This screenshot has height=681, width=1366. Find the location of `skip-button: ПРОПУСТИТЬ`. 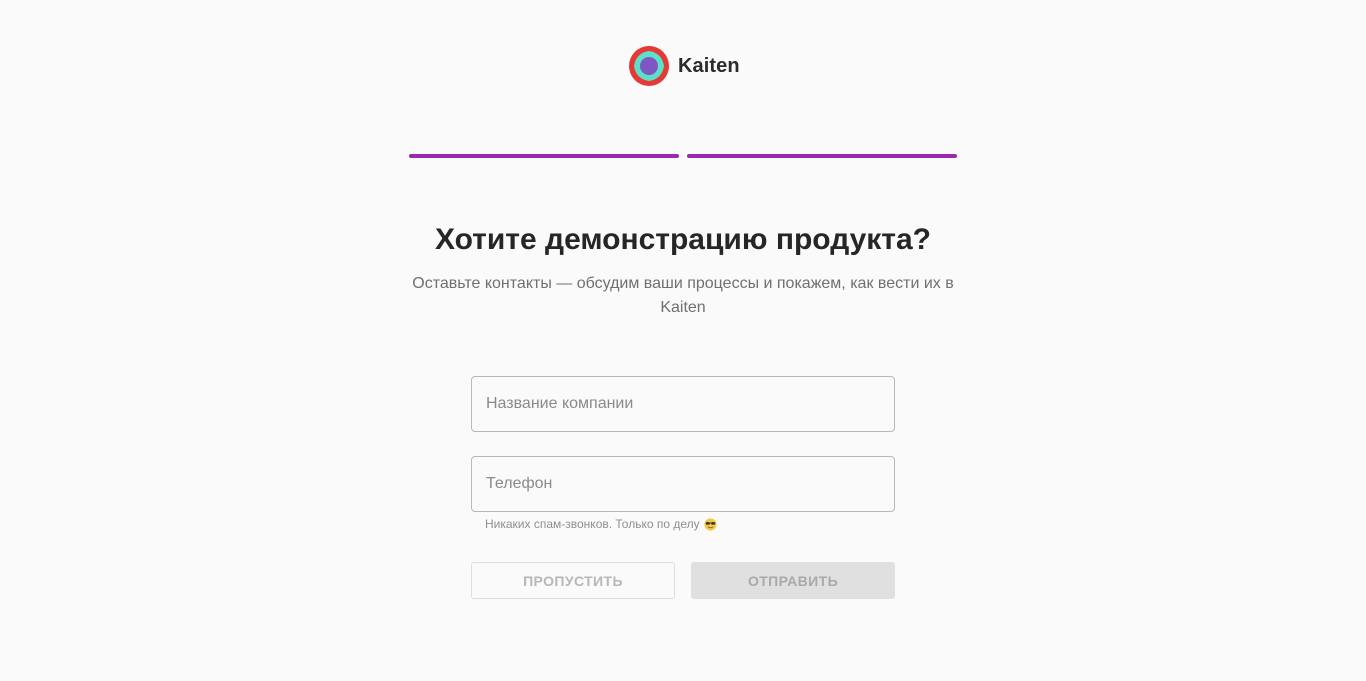

skip-button: ПРОПУСТИТЬ is located at coordinates (573, 580).